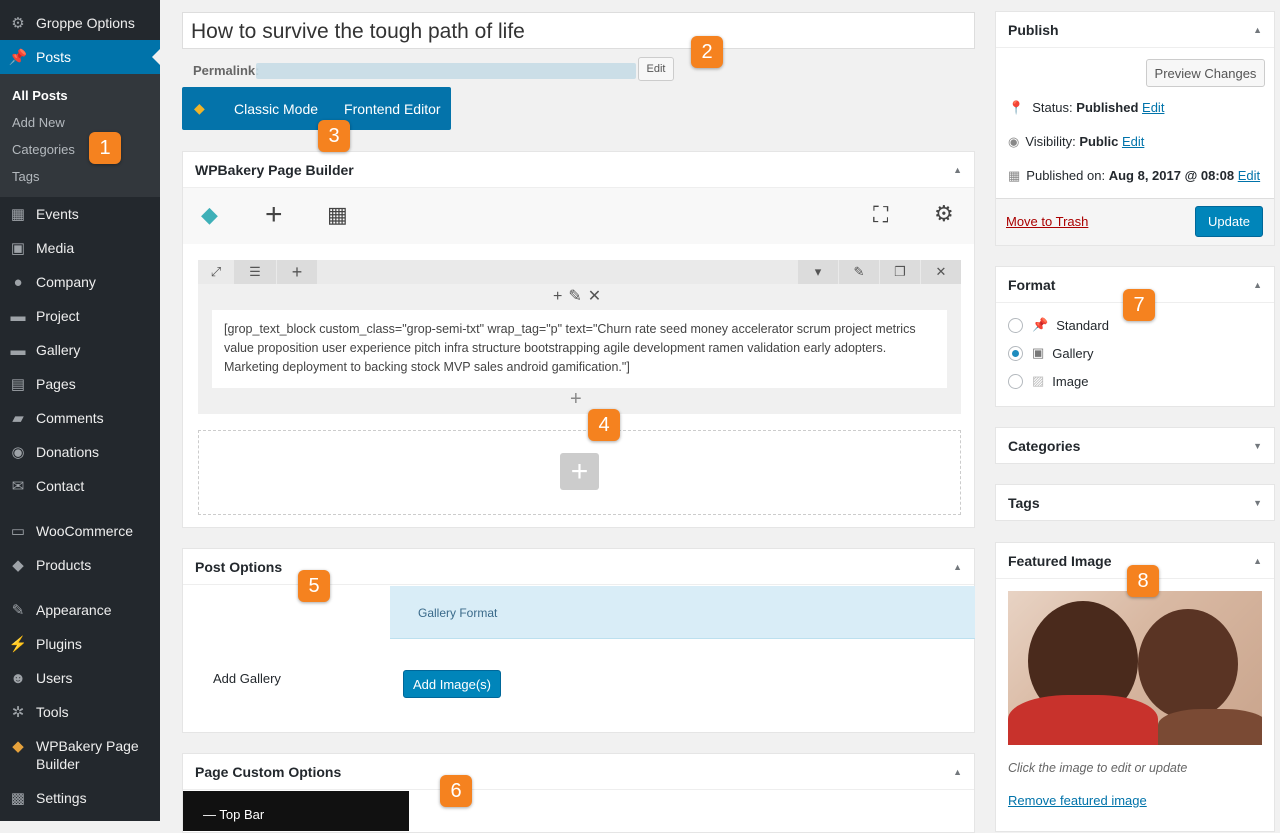 The image size is (1280, 833). I want to click on preview-changes-button: Preview Changes, so click(1205, 73).